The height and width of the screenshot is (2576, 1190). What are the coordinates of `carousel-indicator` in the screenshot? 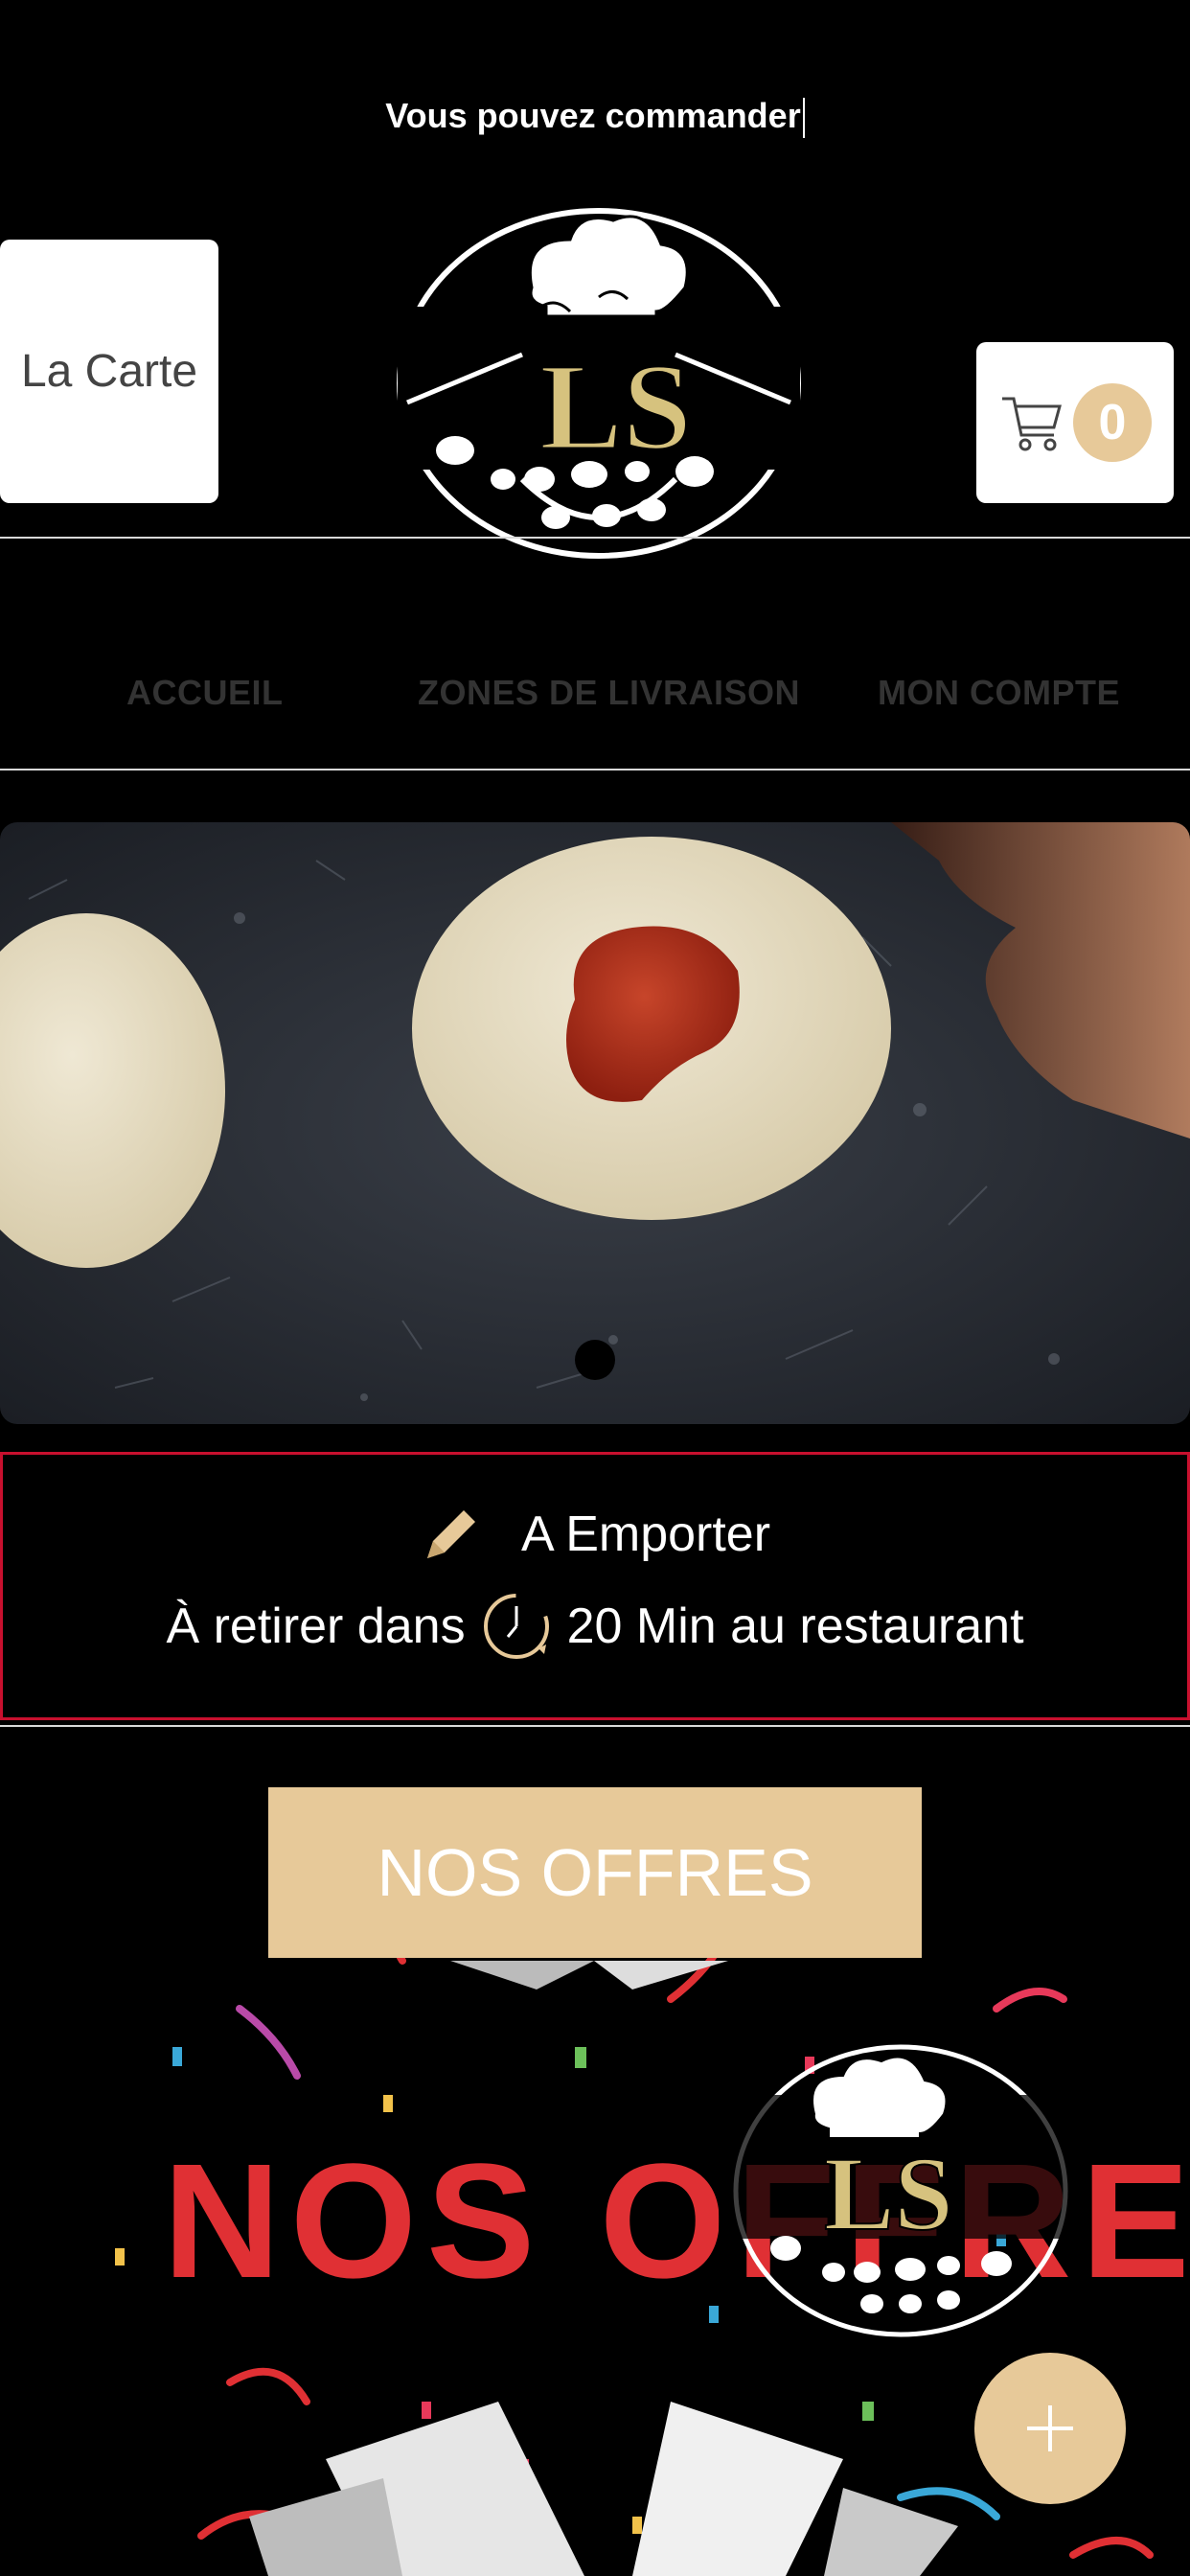 It's located at (595, 1360).